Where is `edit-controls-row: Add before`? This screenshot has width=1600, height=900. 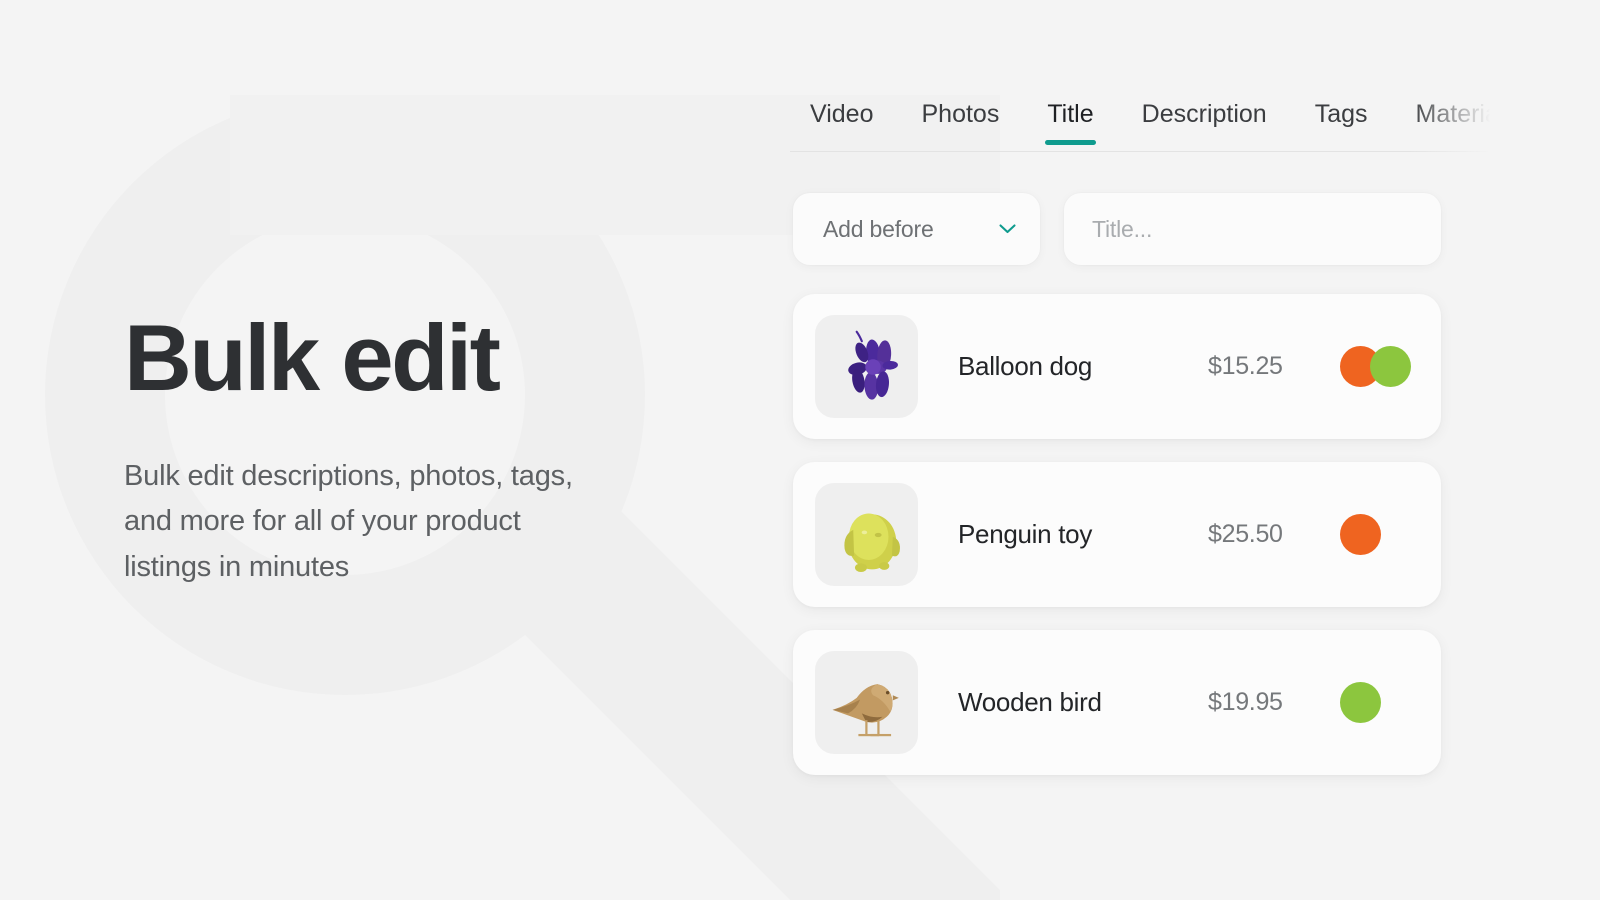 edit-controls-row: Add before is located at coordinates (1117, 229).